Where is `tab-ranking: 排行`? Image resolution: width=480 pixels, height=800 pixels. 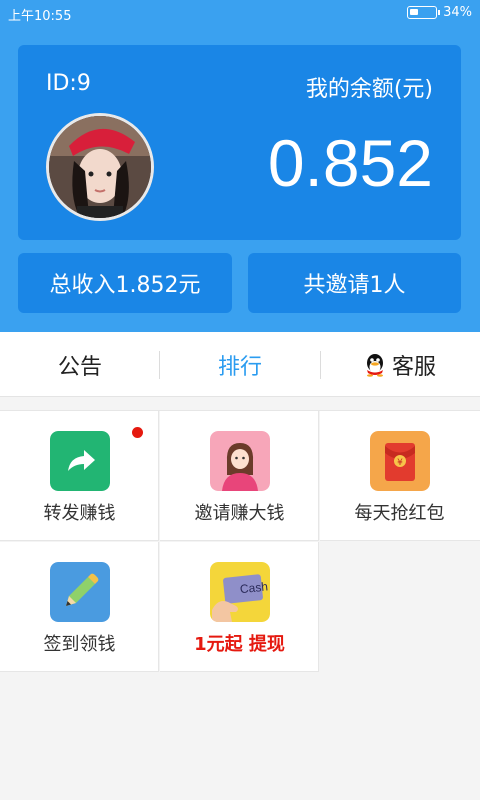 tab-ranking: 排行 is located at coordinates (240, 364).